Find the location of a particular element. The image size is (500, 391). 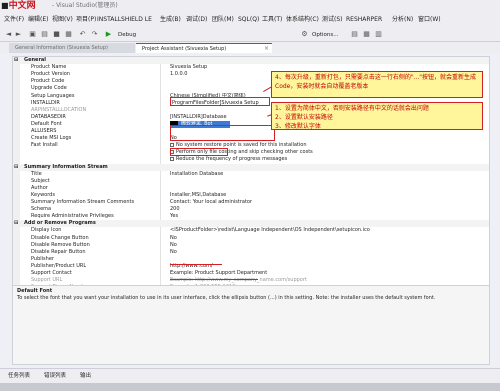

tab-general-information: General Information (Sivuexia Setup) is located at coordinates (72, 48).